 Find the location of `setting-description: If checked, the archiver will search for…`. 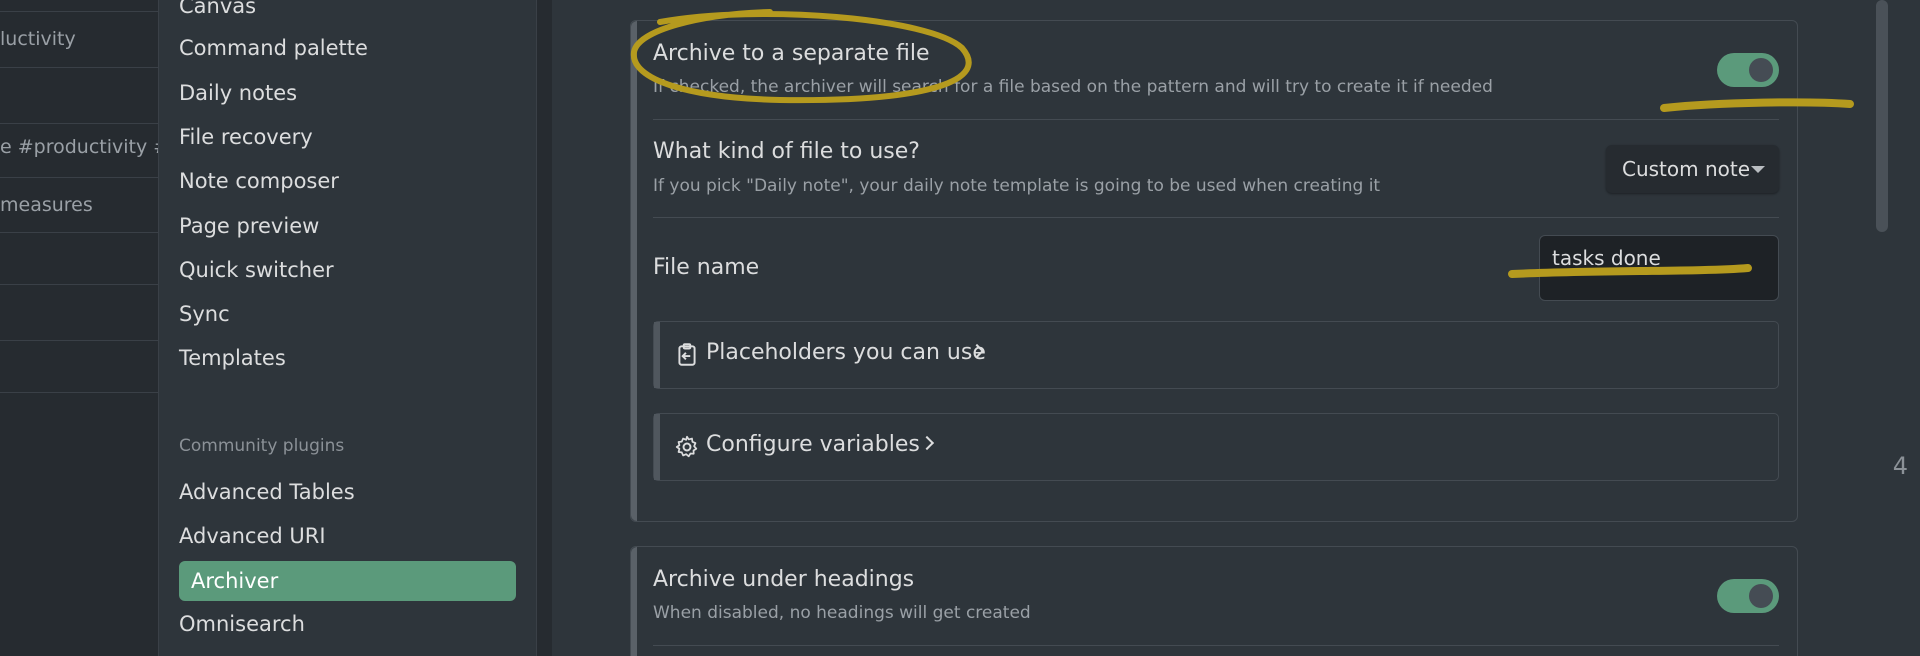

setting-description: If checked, the archiver will search for… is located at coordinates (1073, 87).